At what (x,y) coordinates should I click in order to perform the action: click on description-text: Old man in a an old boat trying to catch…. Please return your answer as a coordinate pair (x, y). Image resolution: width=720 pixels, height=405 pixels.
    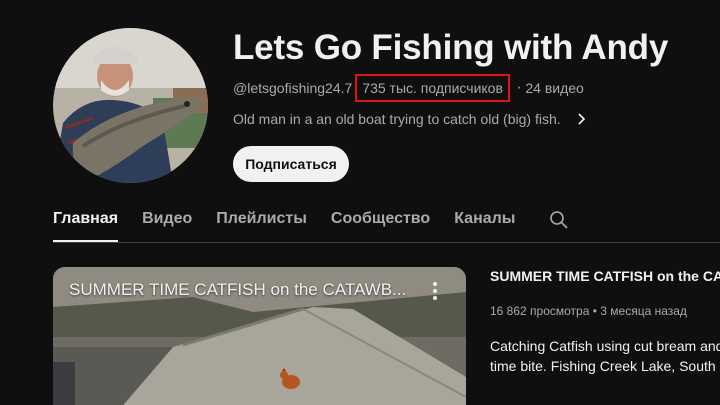
    Looking at the image, I should click on (397, 119).